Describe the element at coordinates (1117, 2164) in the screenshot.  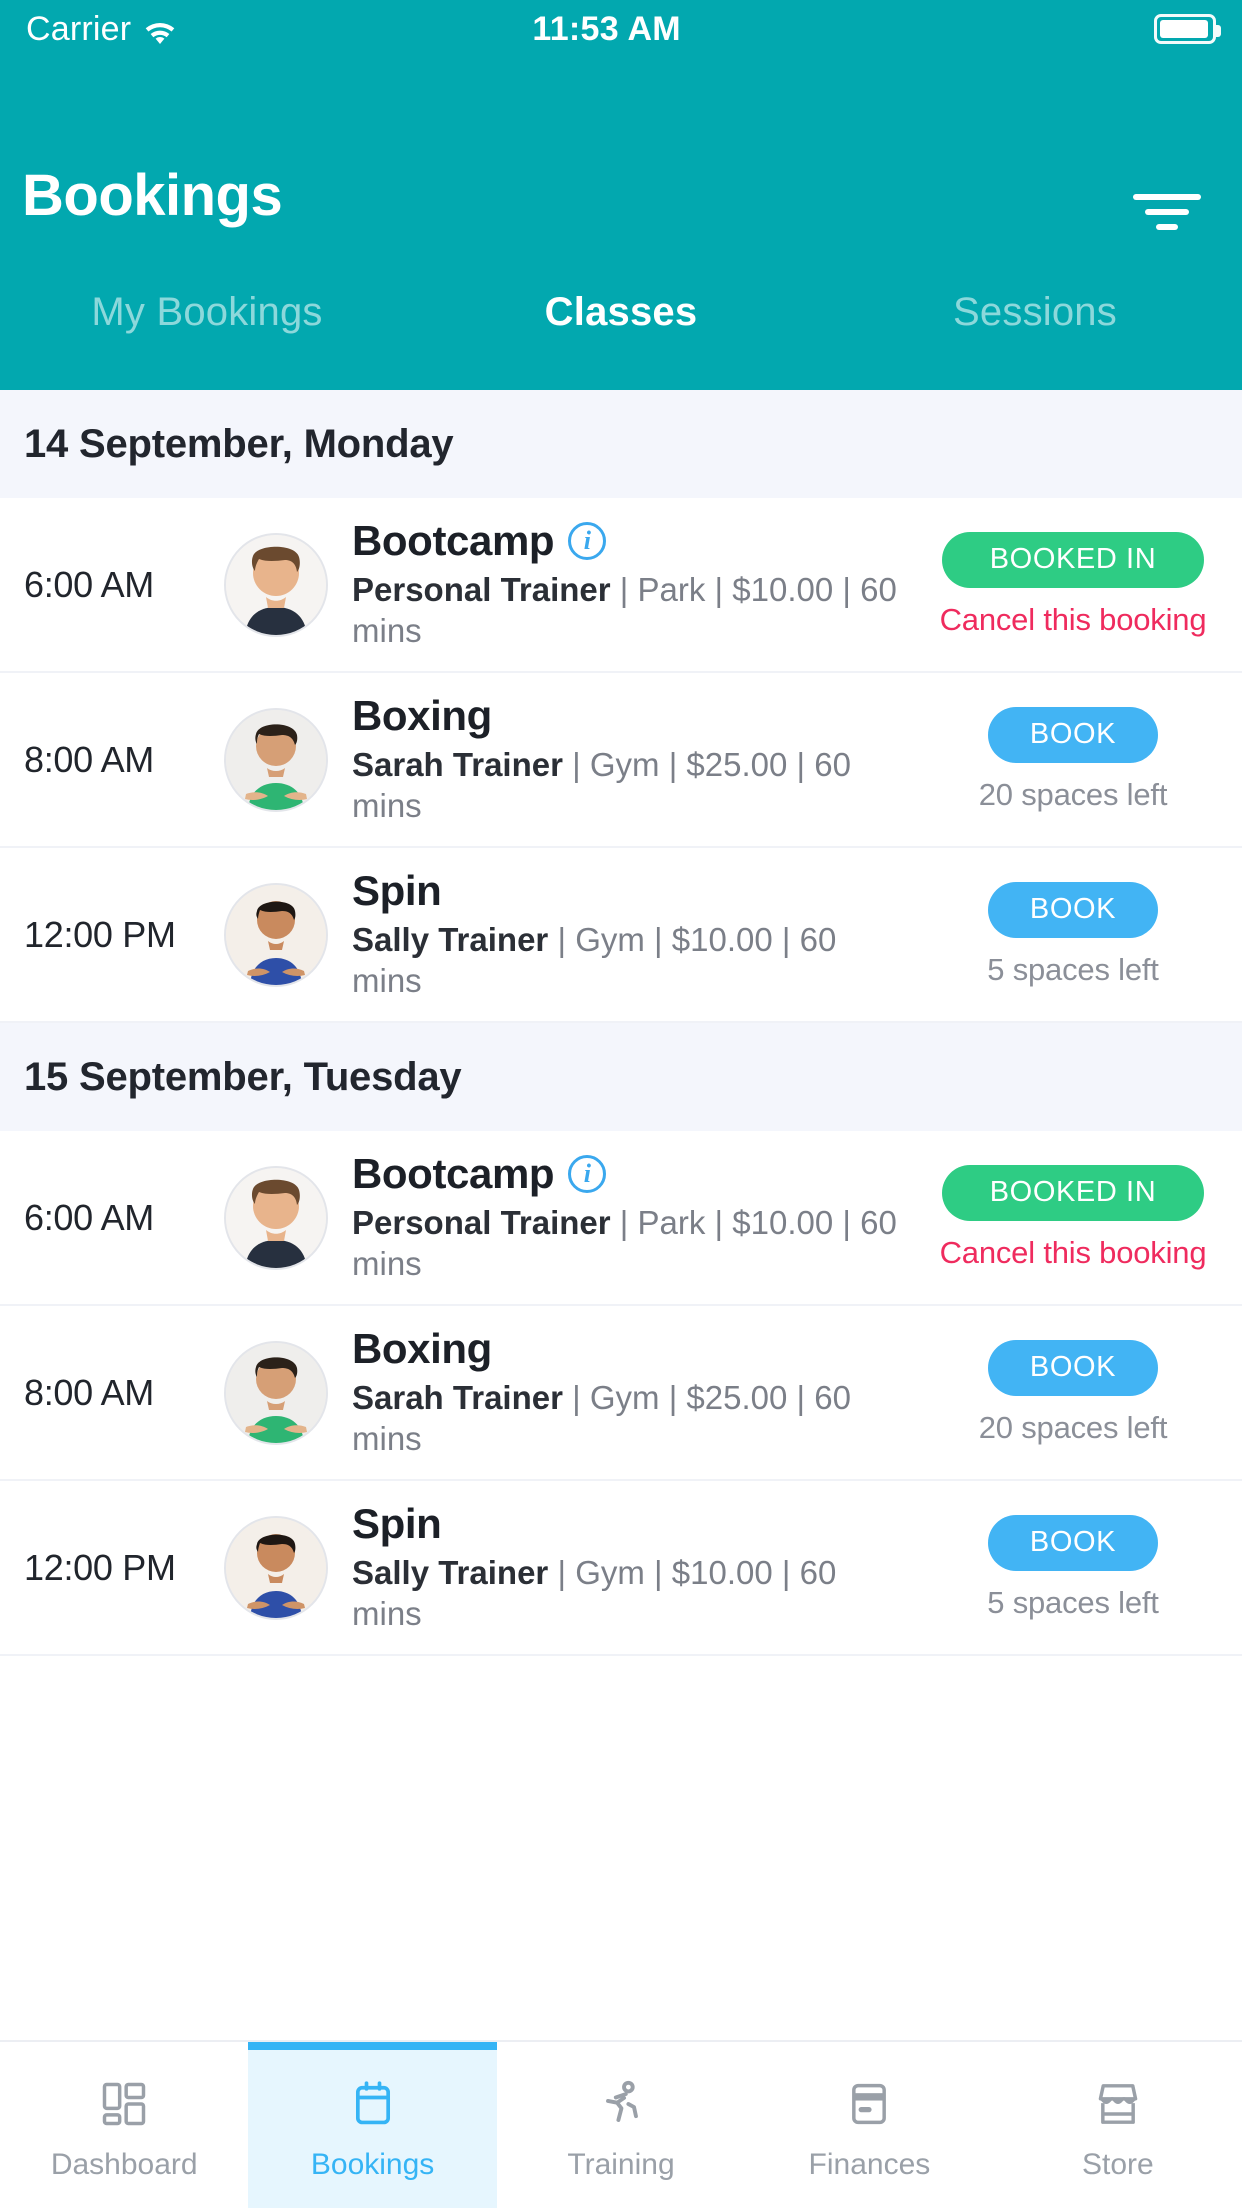
I see `bottom-tab-label: Store` at that location.